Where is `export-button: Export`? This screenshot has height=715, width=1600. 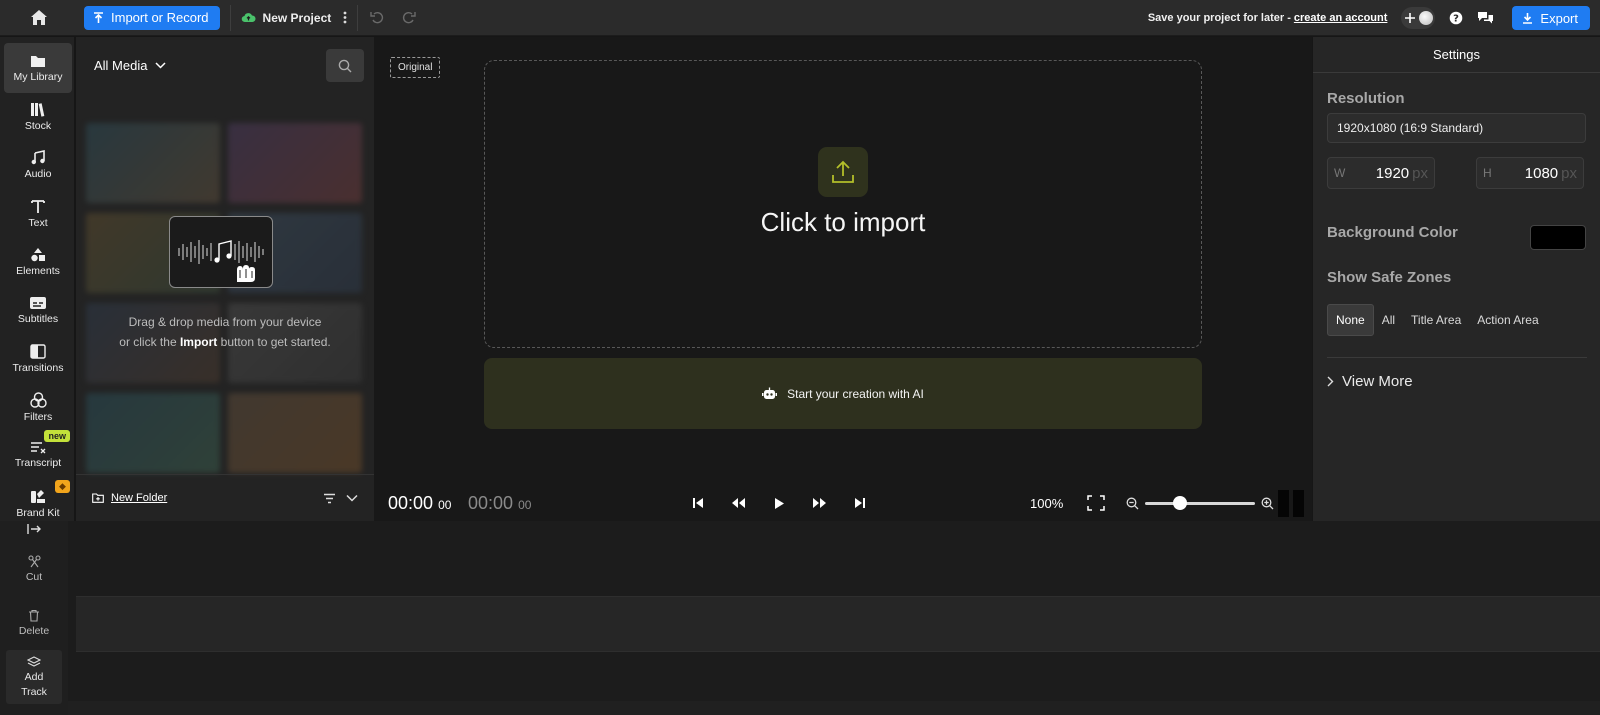 export-button: Export is located at coordinates (1551, 18).